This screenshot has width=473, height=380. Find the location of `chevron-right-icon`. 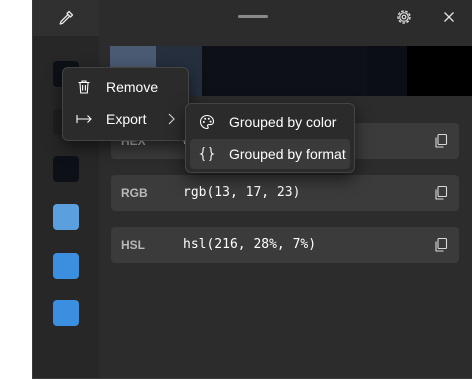

chevron-right-icon is located at coordinates (171, 119).